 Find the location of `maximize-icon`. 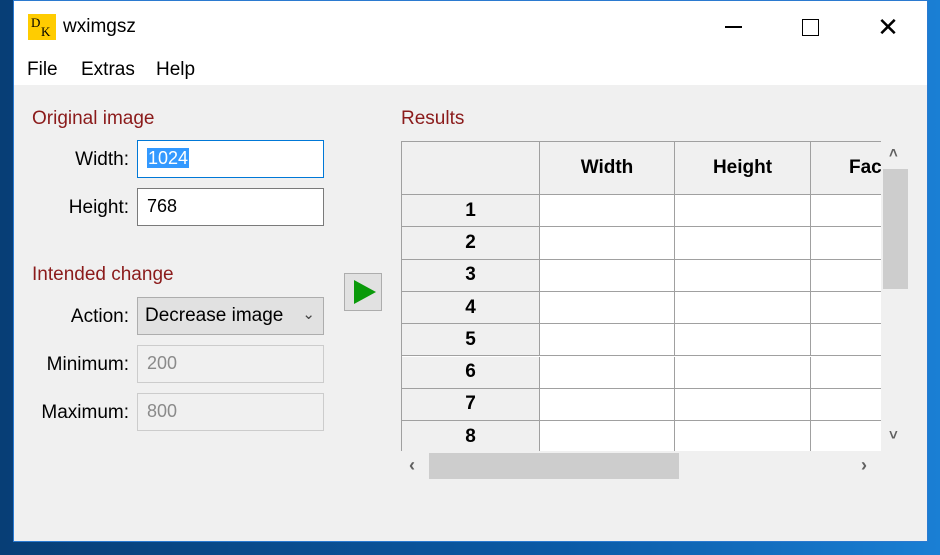

maximize-icon is located at coordinates (810, 27).